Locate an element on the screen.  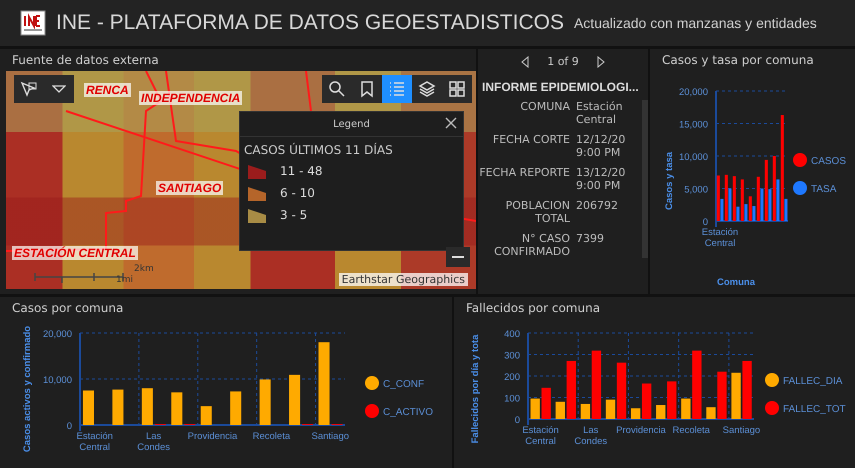
field-value: 206792 is located at coordinates (597, 206).